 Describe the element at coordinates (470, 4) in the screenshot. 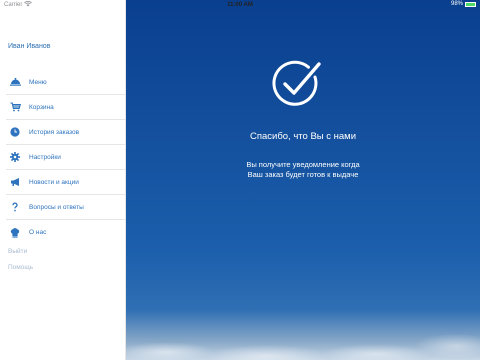

I see `battery-icon` at that location.